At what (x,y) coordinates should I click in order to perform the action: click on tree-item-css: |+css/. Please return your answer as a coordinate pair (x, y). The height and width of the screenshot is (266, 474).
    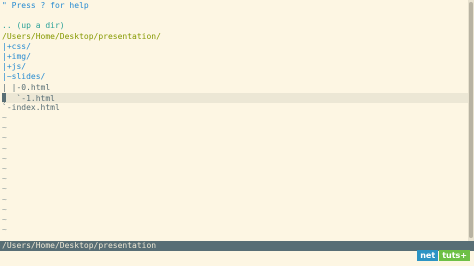
    Looking at the image, I should click on (235, 47).